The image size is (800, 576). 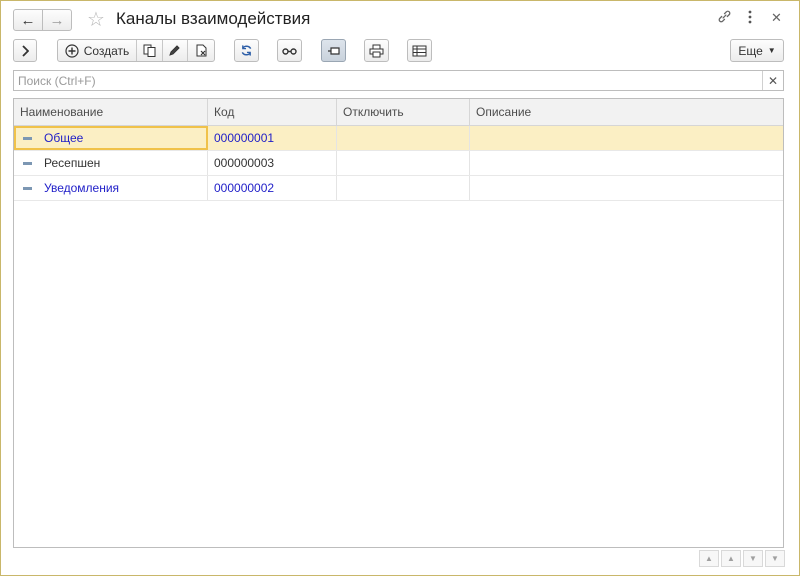 I want to click on column-header-disable: Отключить, so click(x=403, y=112).